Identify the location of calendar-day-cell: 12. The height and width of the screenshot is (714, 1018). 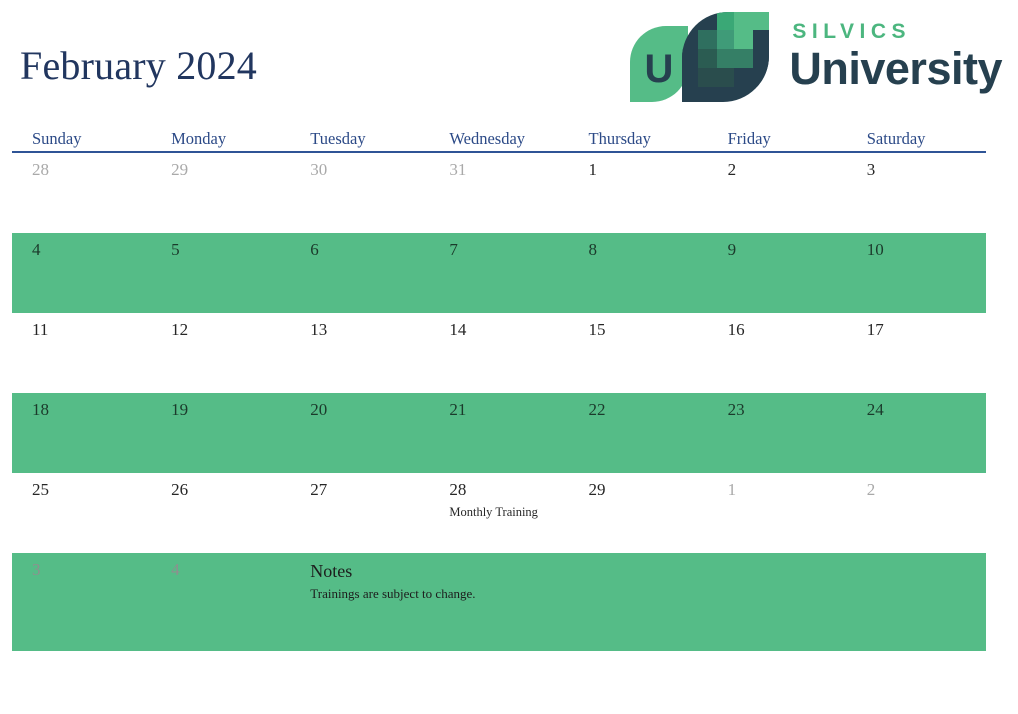
(220, 353).